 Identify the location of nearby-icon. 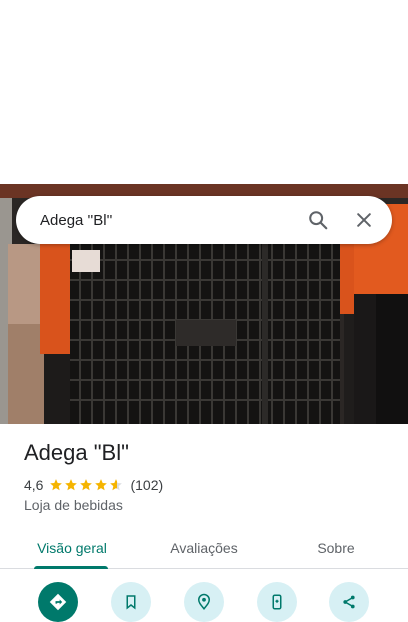
(204, 601).